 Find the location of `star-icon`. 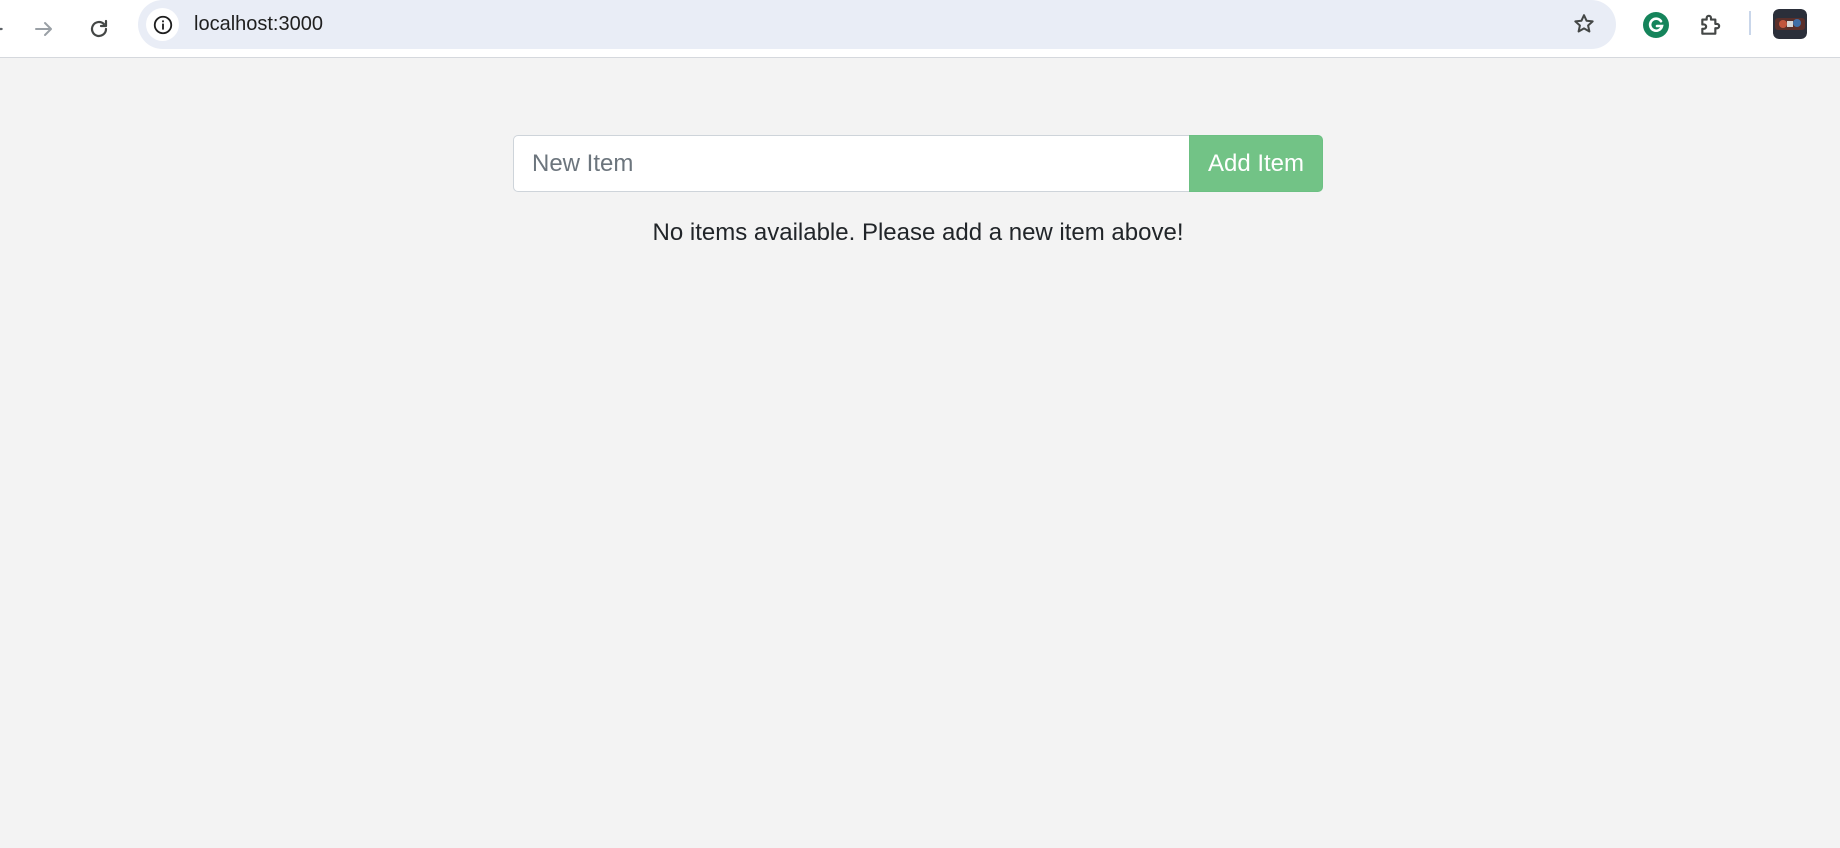

star-icon is located at coordinates (1584, 23).